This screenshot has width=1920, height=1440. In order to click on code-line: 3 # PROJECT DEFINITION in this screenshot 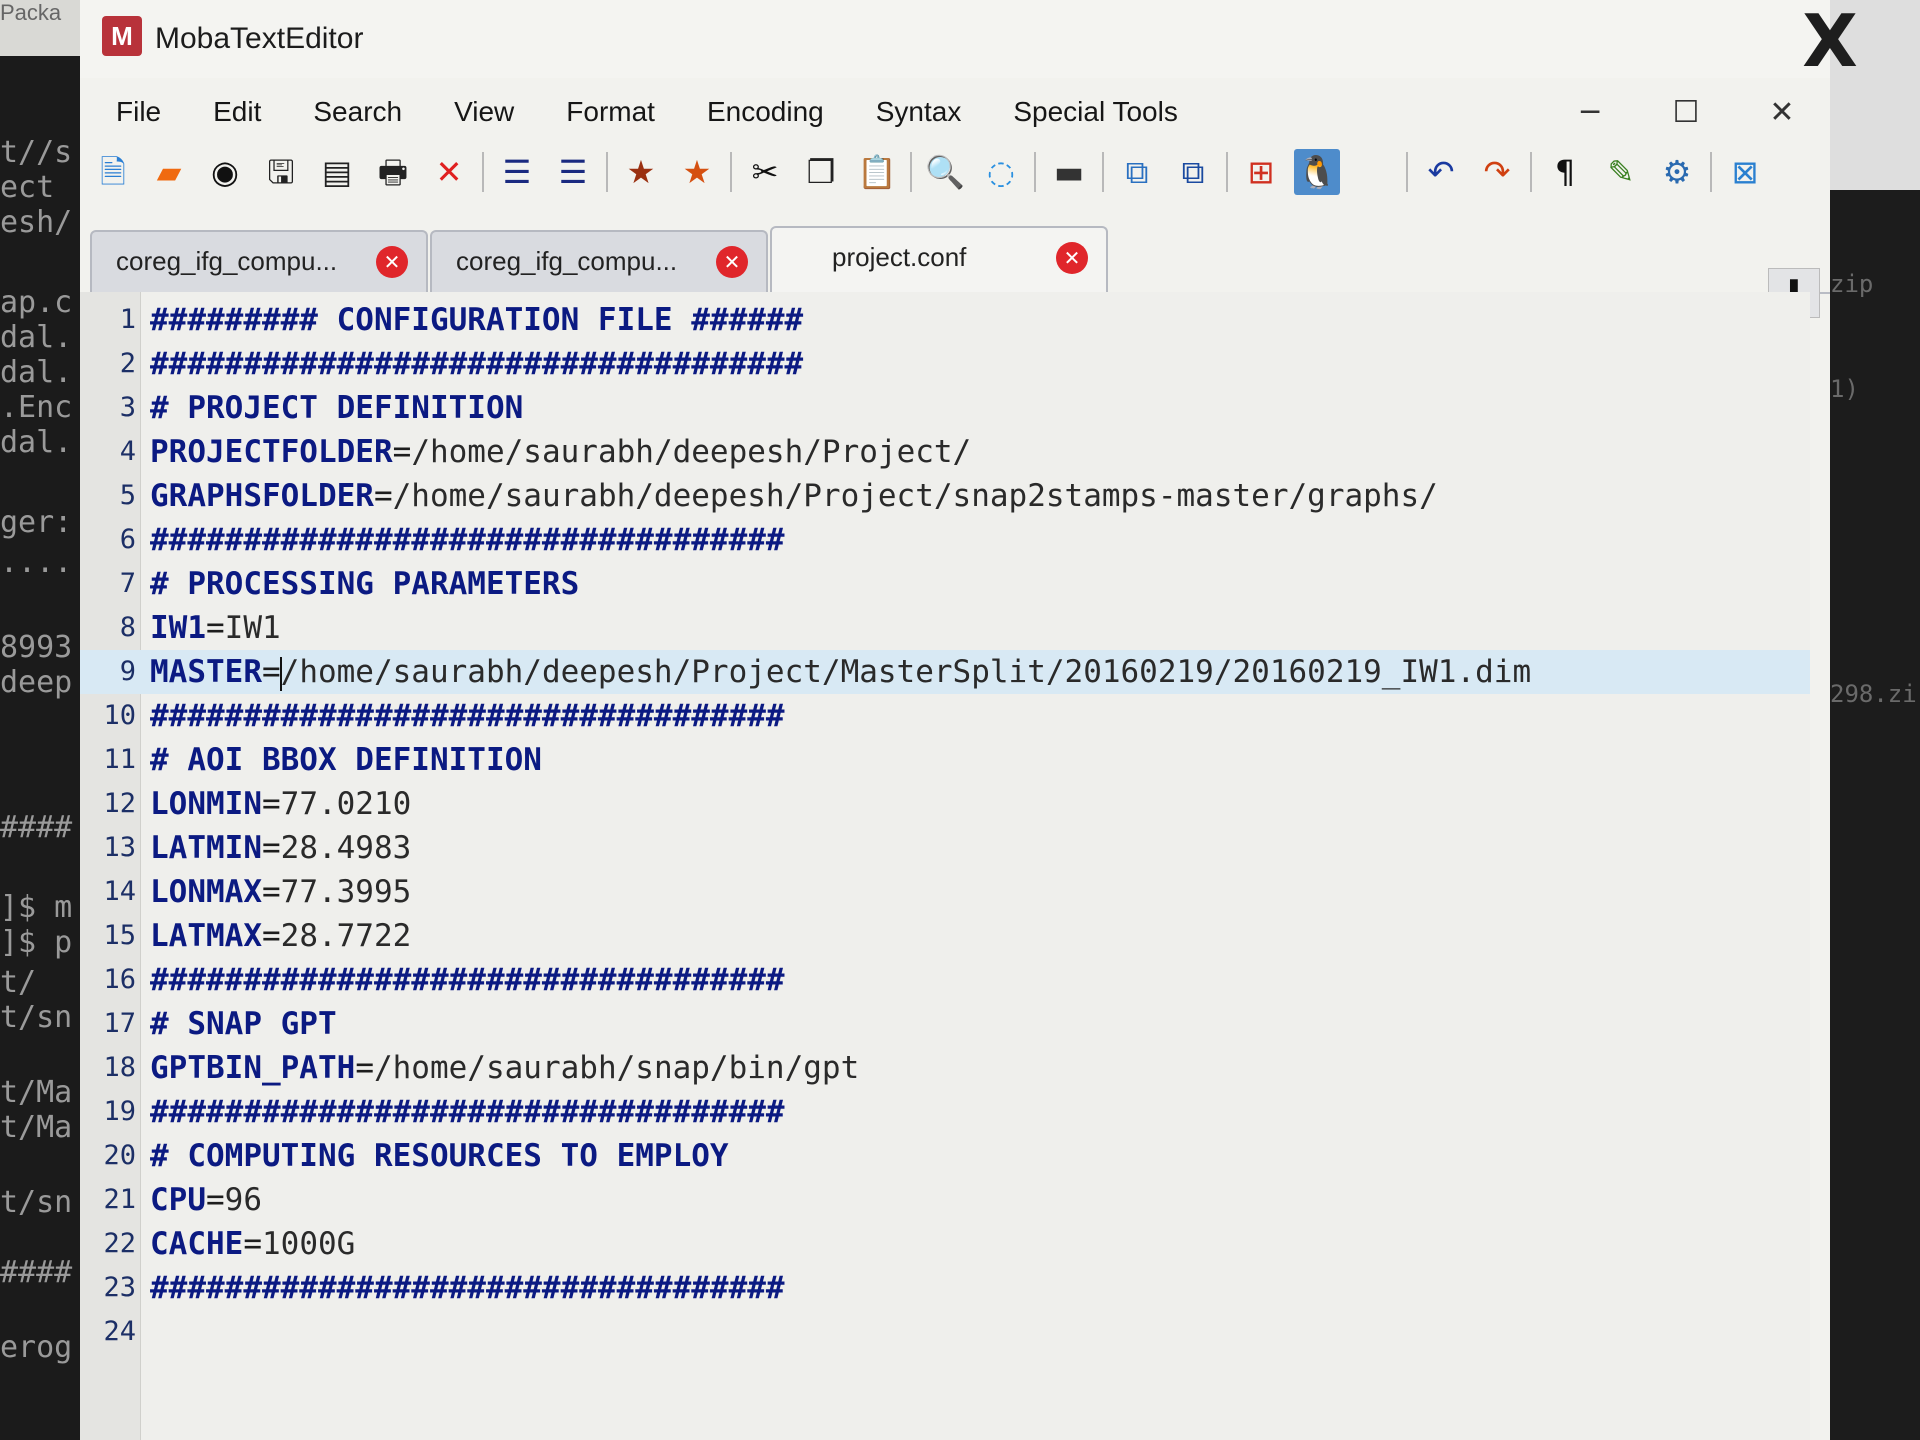, I will do `click(945, 408)`.